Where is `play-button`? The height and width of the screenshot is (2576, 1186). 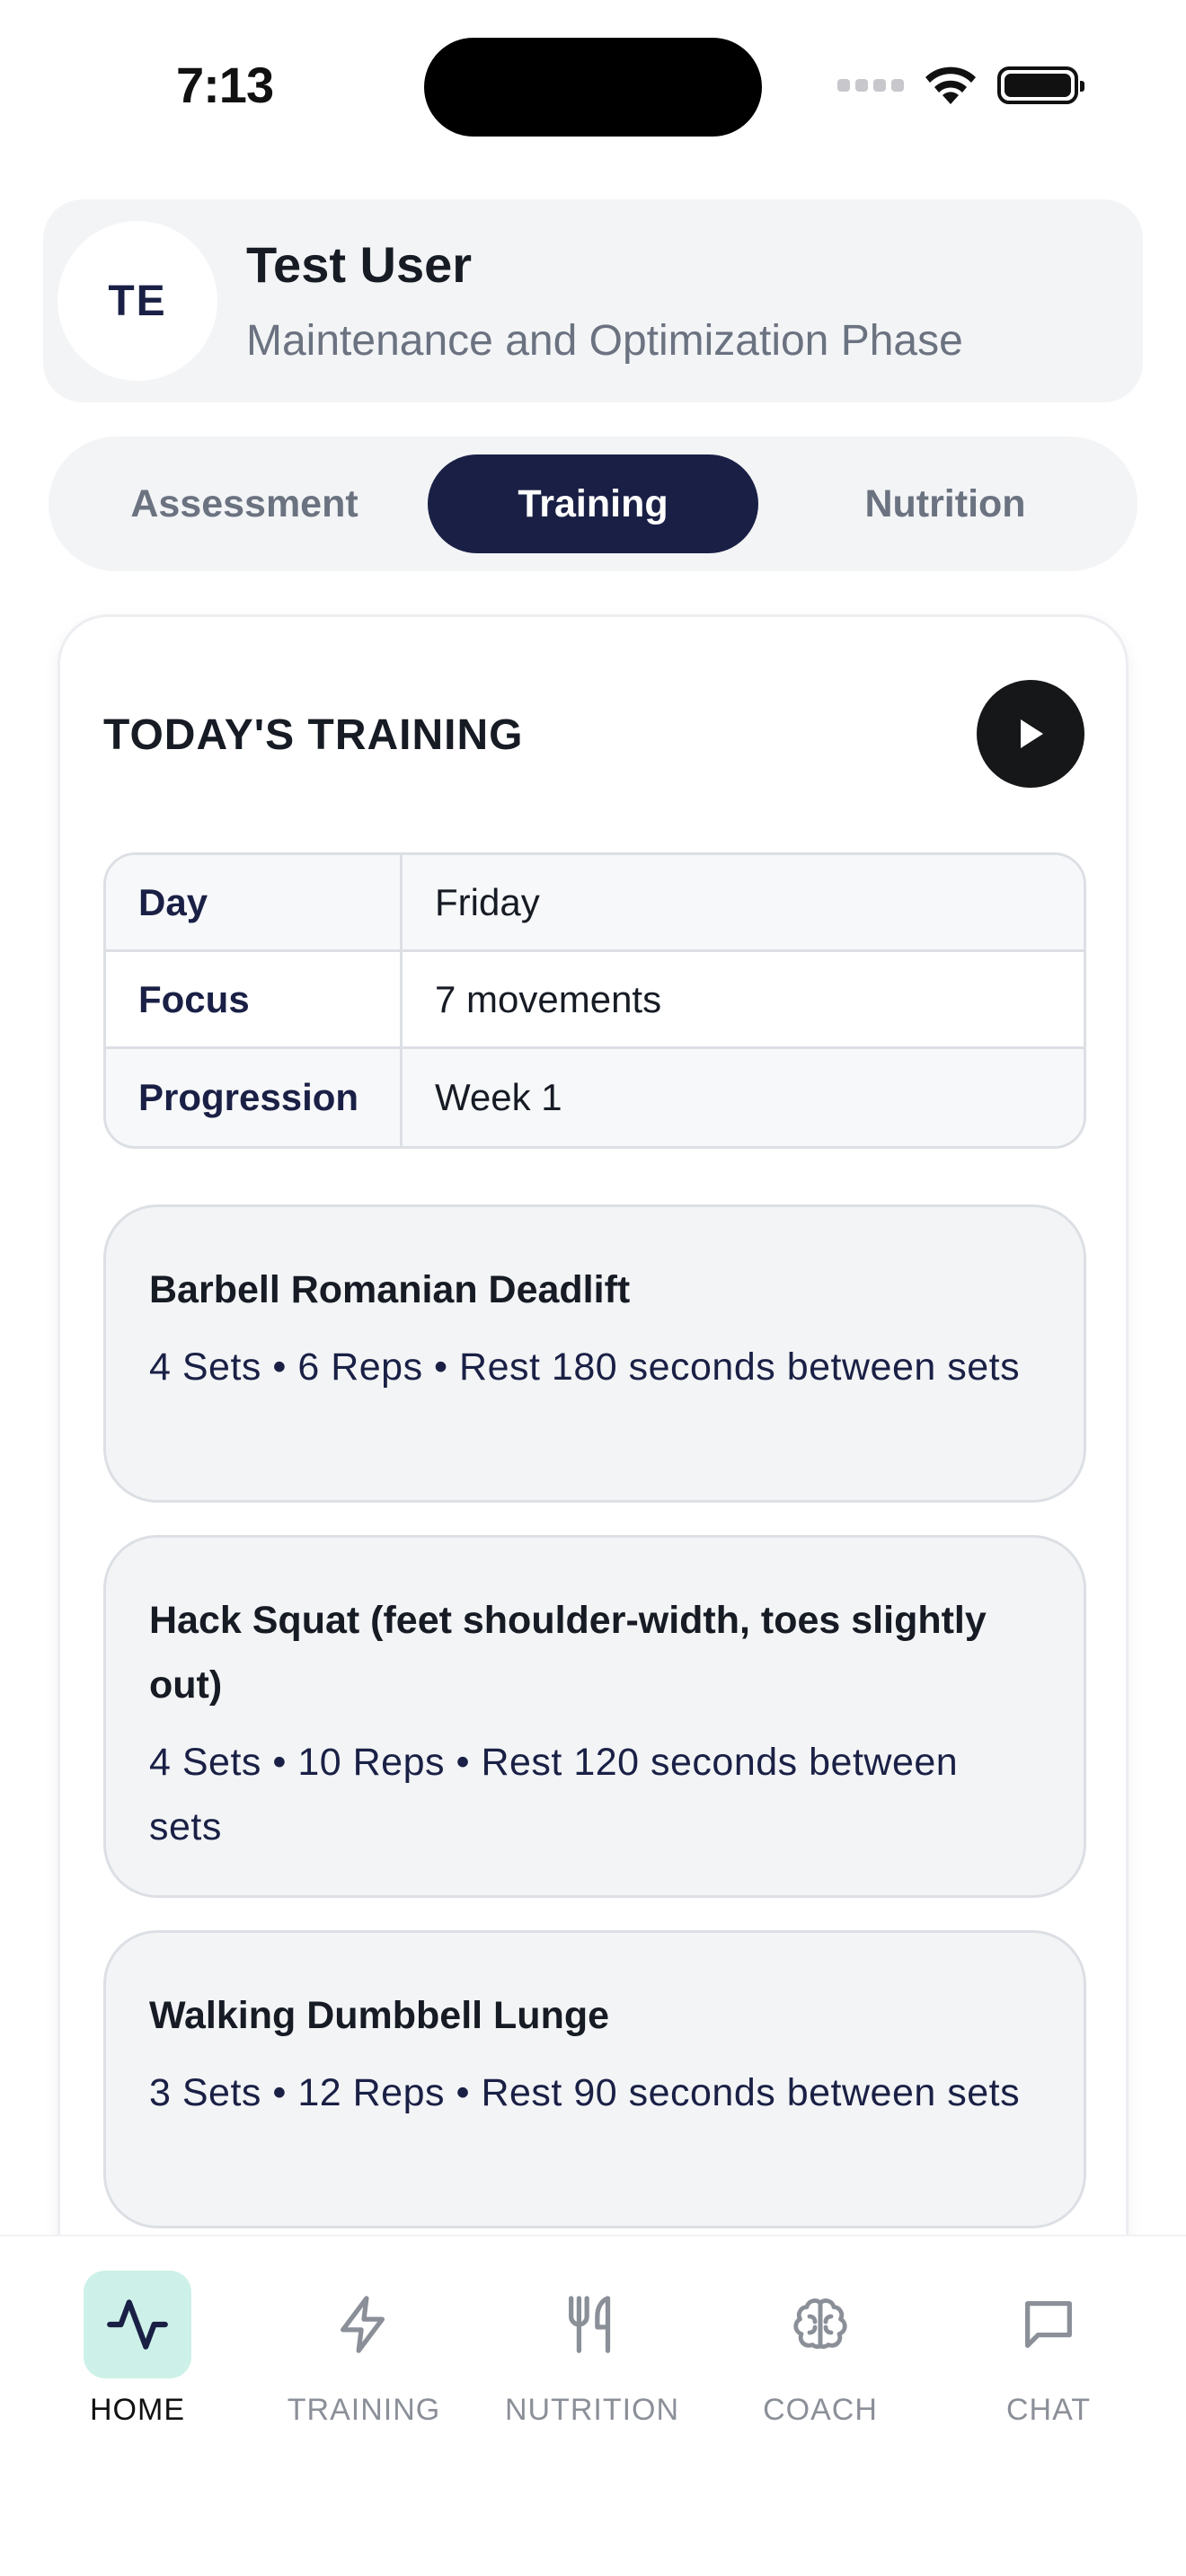 play-button is located at coordinates (1030, 734).